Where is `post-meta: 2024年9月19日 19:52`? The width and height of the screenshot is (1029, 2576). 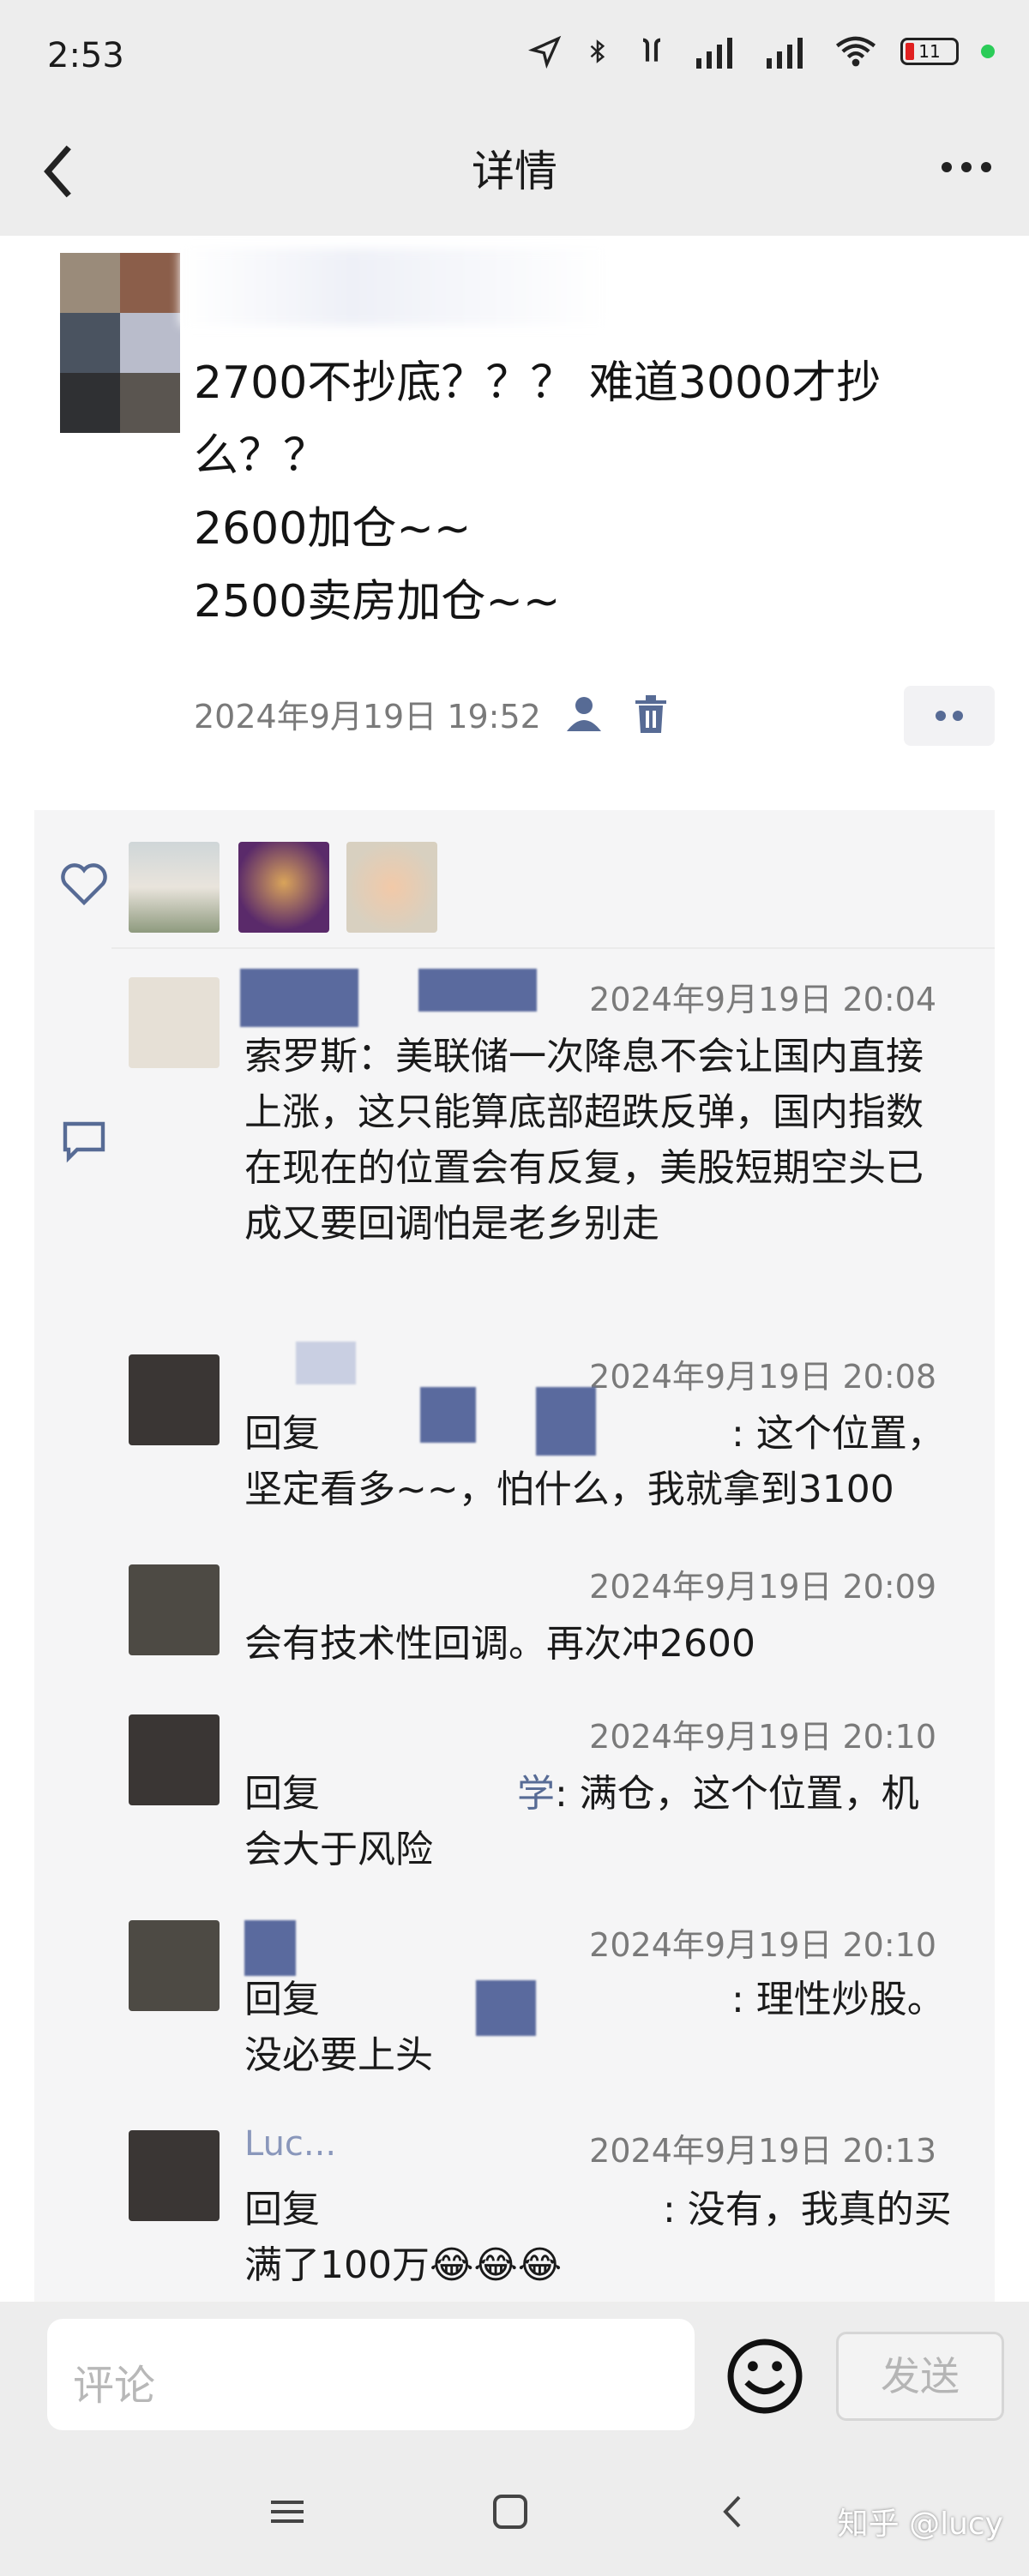
post-meta: 2024年9月19日 19:52 is located at coordinates (431, 713).